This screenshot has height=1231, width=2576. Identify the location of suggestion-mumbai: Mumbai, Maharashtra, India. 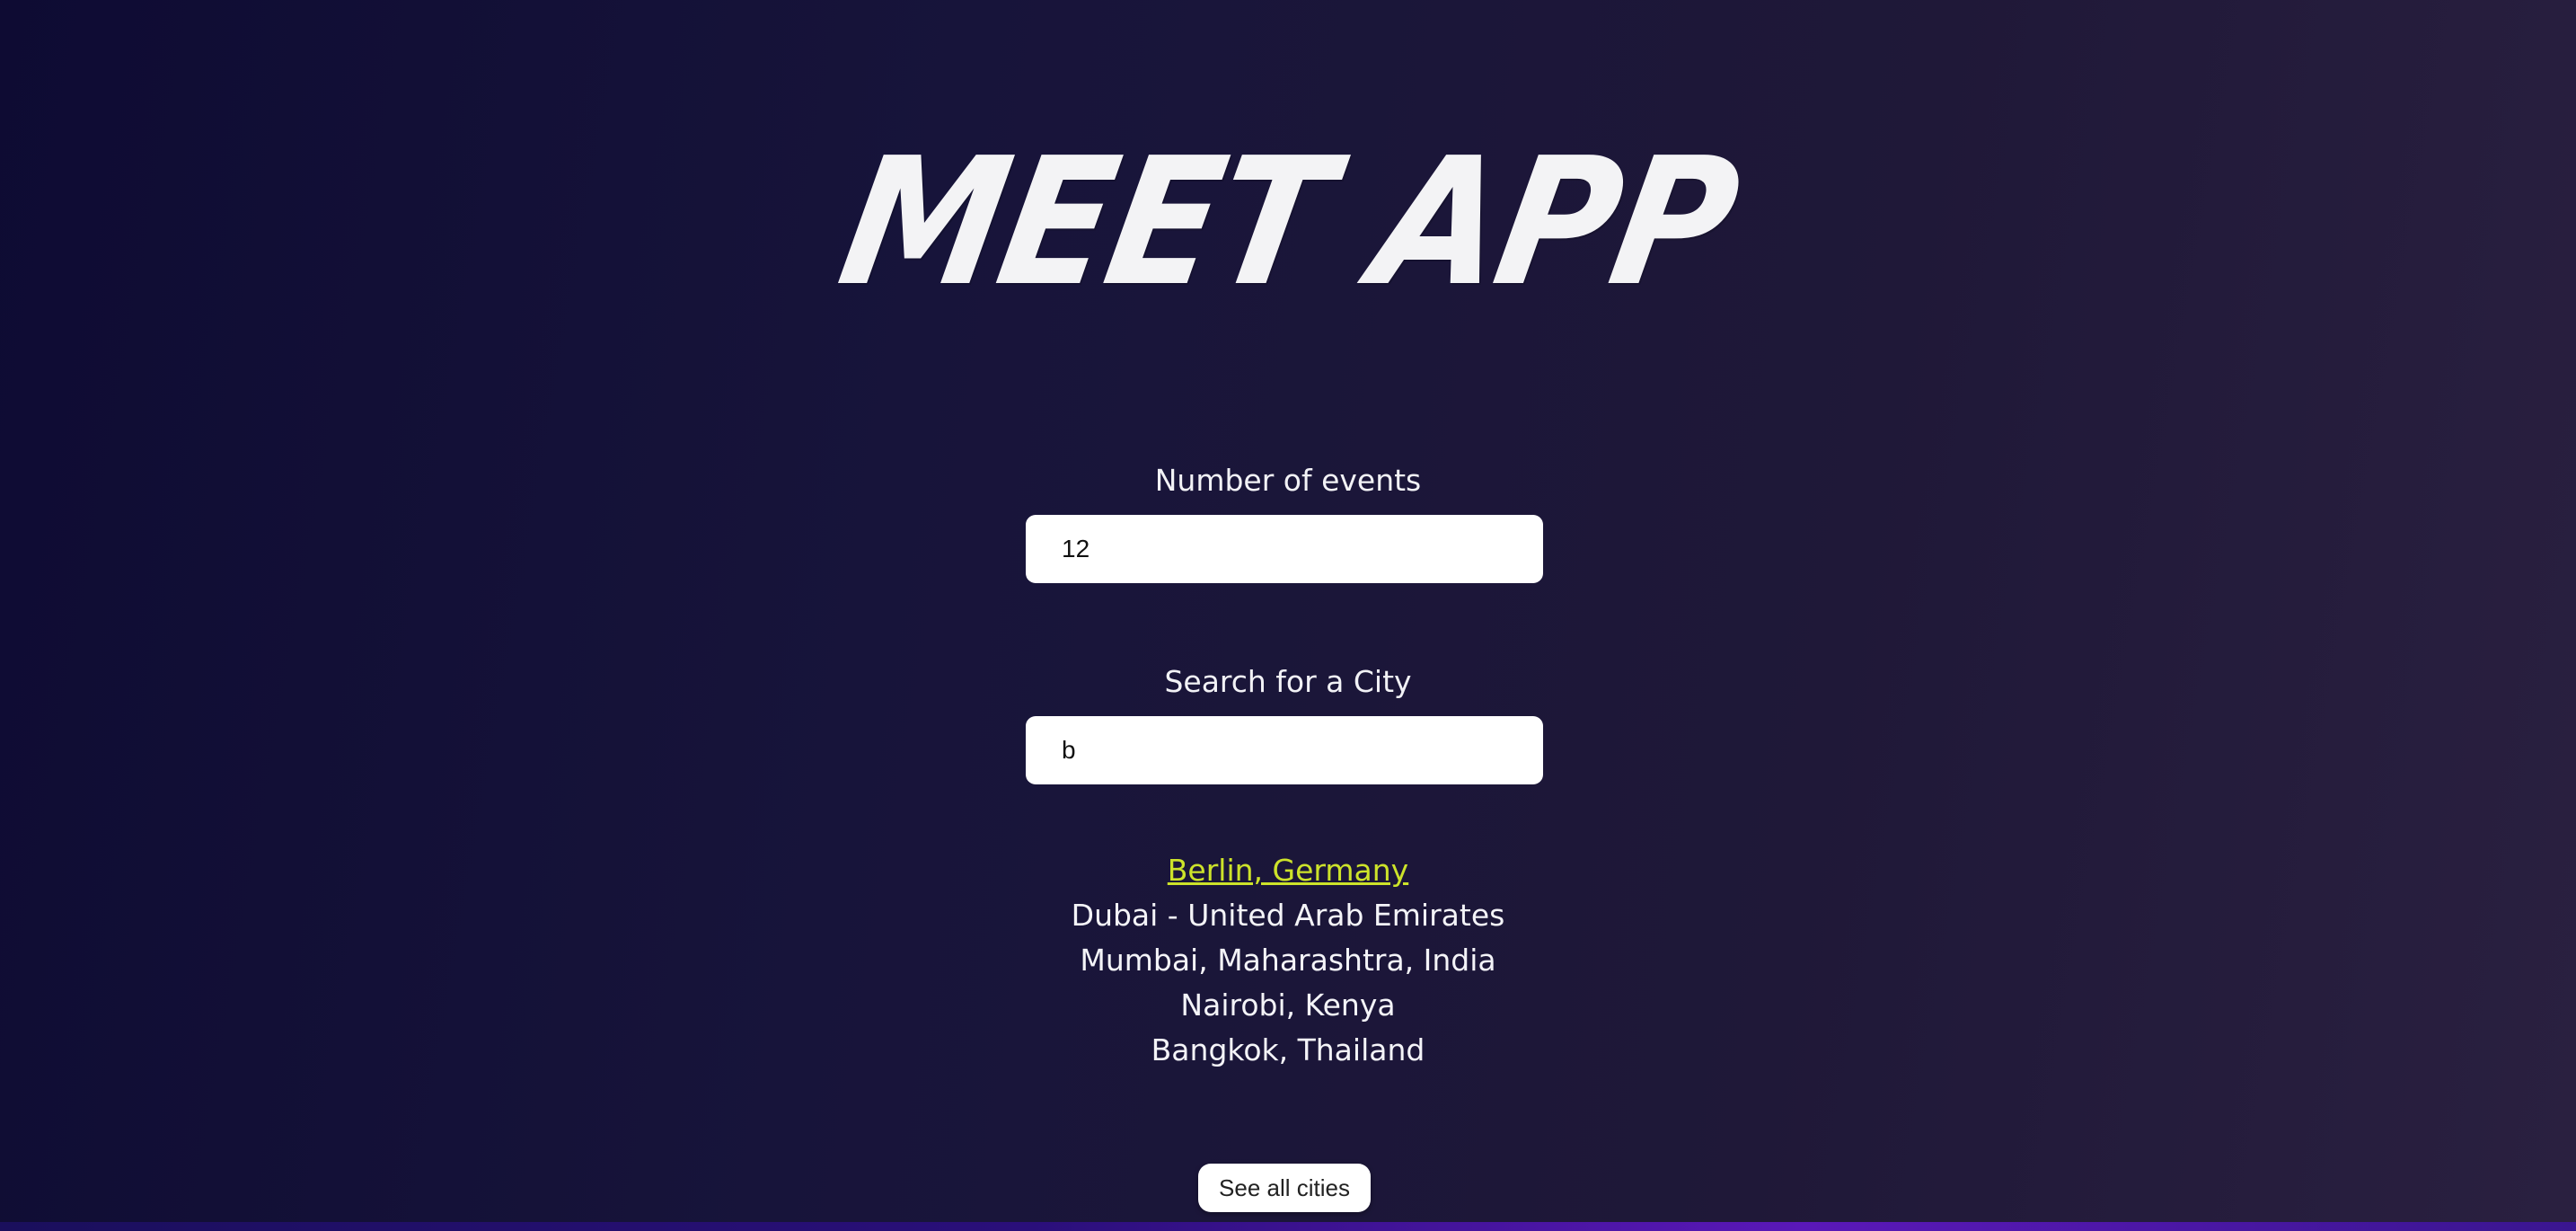
(1288, 960).